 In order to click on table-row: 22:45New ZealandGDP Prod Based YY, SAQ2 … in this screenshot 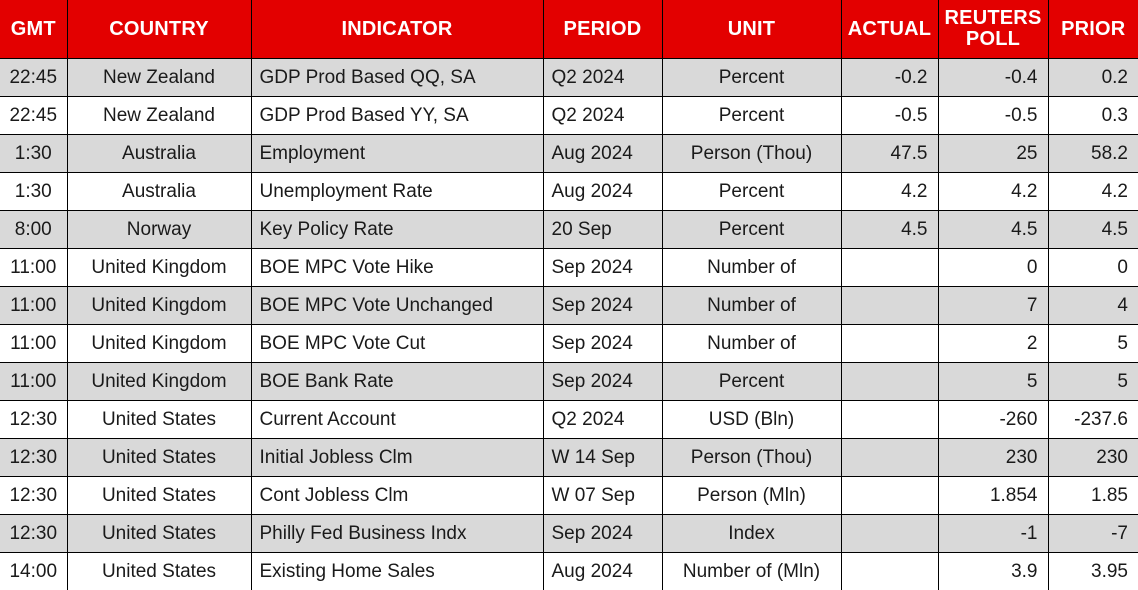, I will do `click(569, 116)`.